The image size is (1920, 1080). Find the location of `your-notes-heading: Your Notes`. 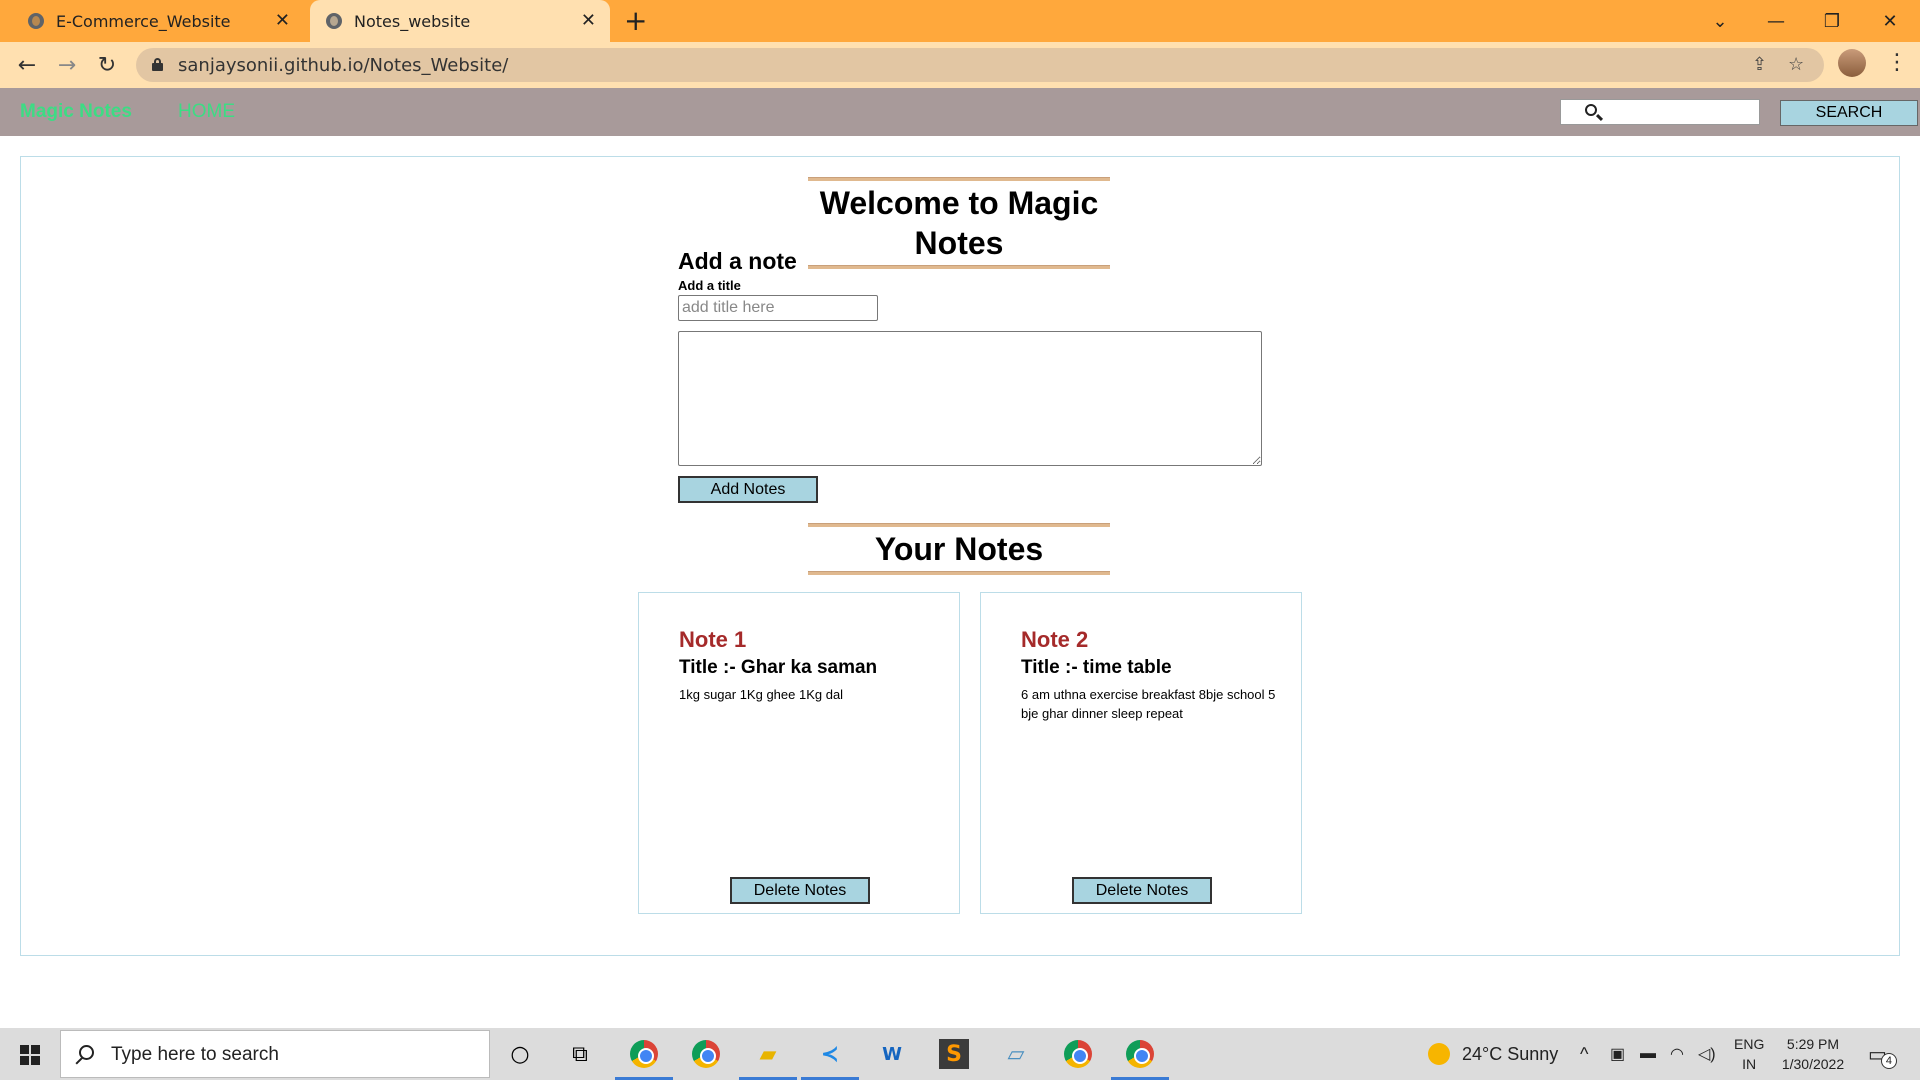

your-notes-heading: Your Notes is located at coordinates (959, 549).